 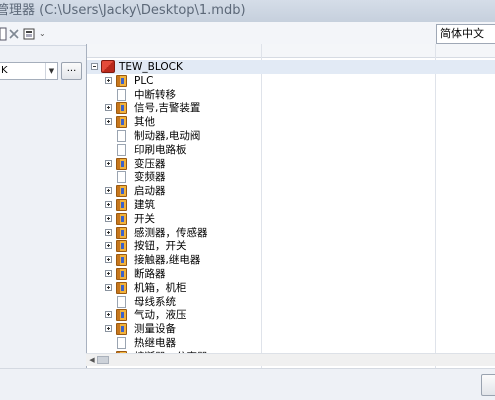 I want to click on tree-item: 变压器, so click(x=291, y=164).